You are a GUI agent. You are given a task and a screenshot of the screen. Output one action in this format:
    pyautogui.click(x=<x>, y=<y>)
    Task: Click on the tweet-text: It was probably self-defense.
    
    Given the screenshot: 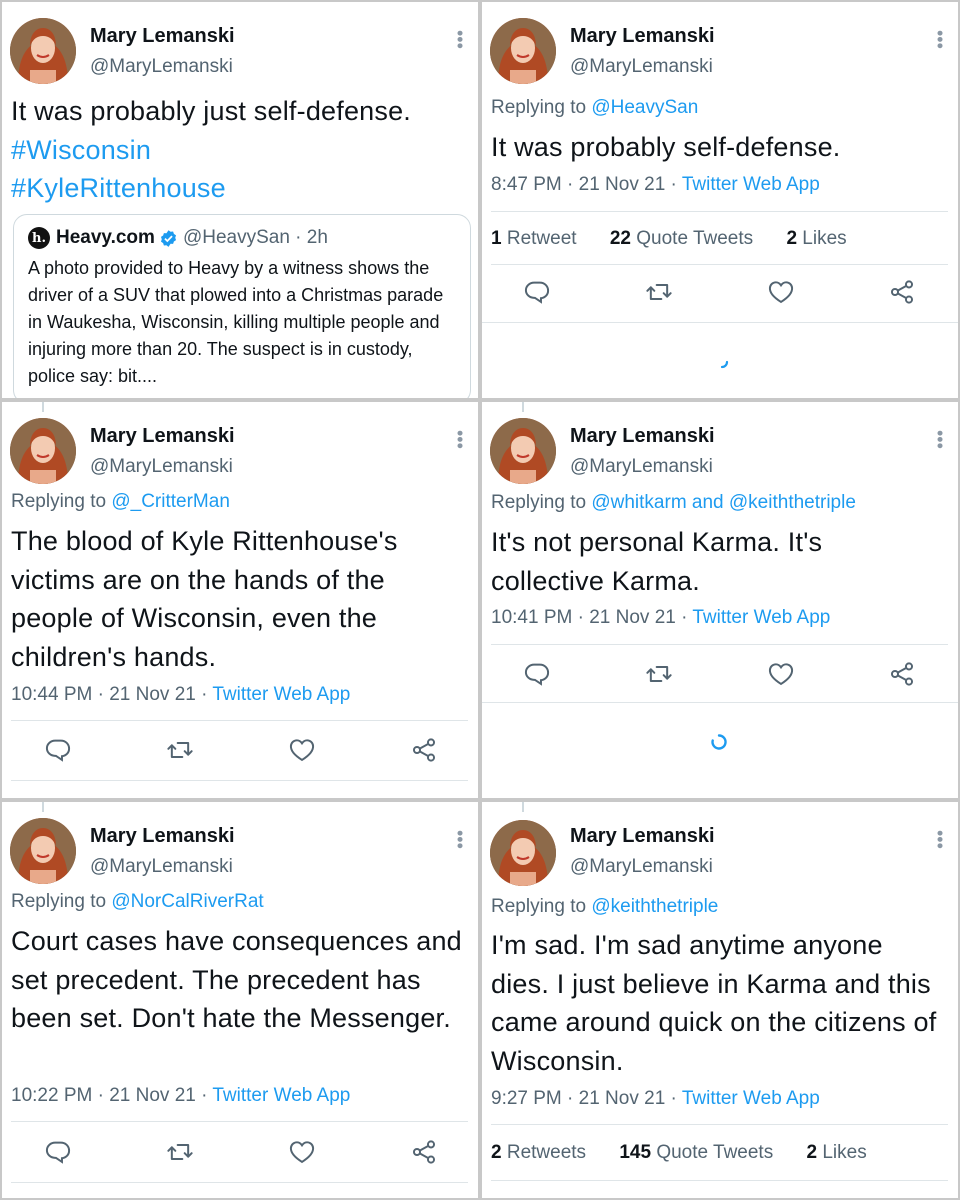 What is the action you would take?
    pyautogui.click(x=666, y=147)
    